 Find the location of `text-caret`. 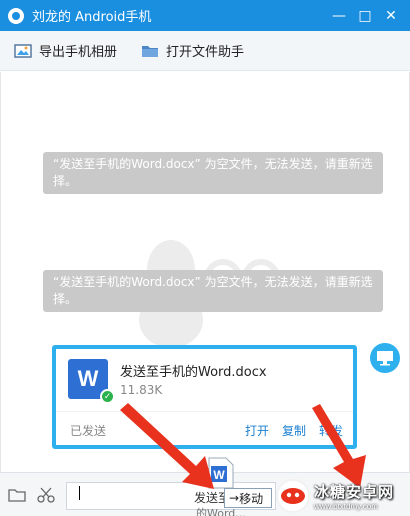

text-caret is located at coordinates (79, 493).